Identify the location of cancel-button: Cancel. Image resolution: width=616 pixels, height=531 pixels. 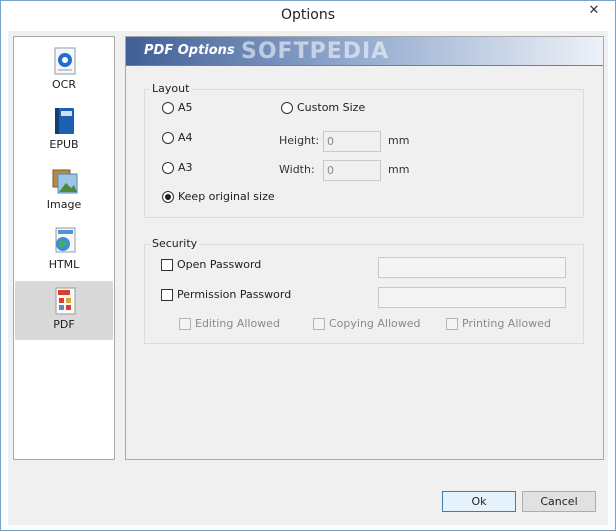
(559, 501).